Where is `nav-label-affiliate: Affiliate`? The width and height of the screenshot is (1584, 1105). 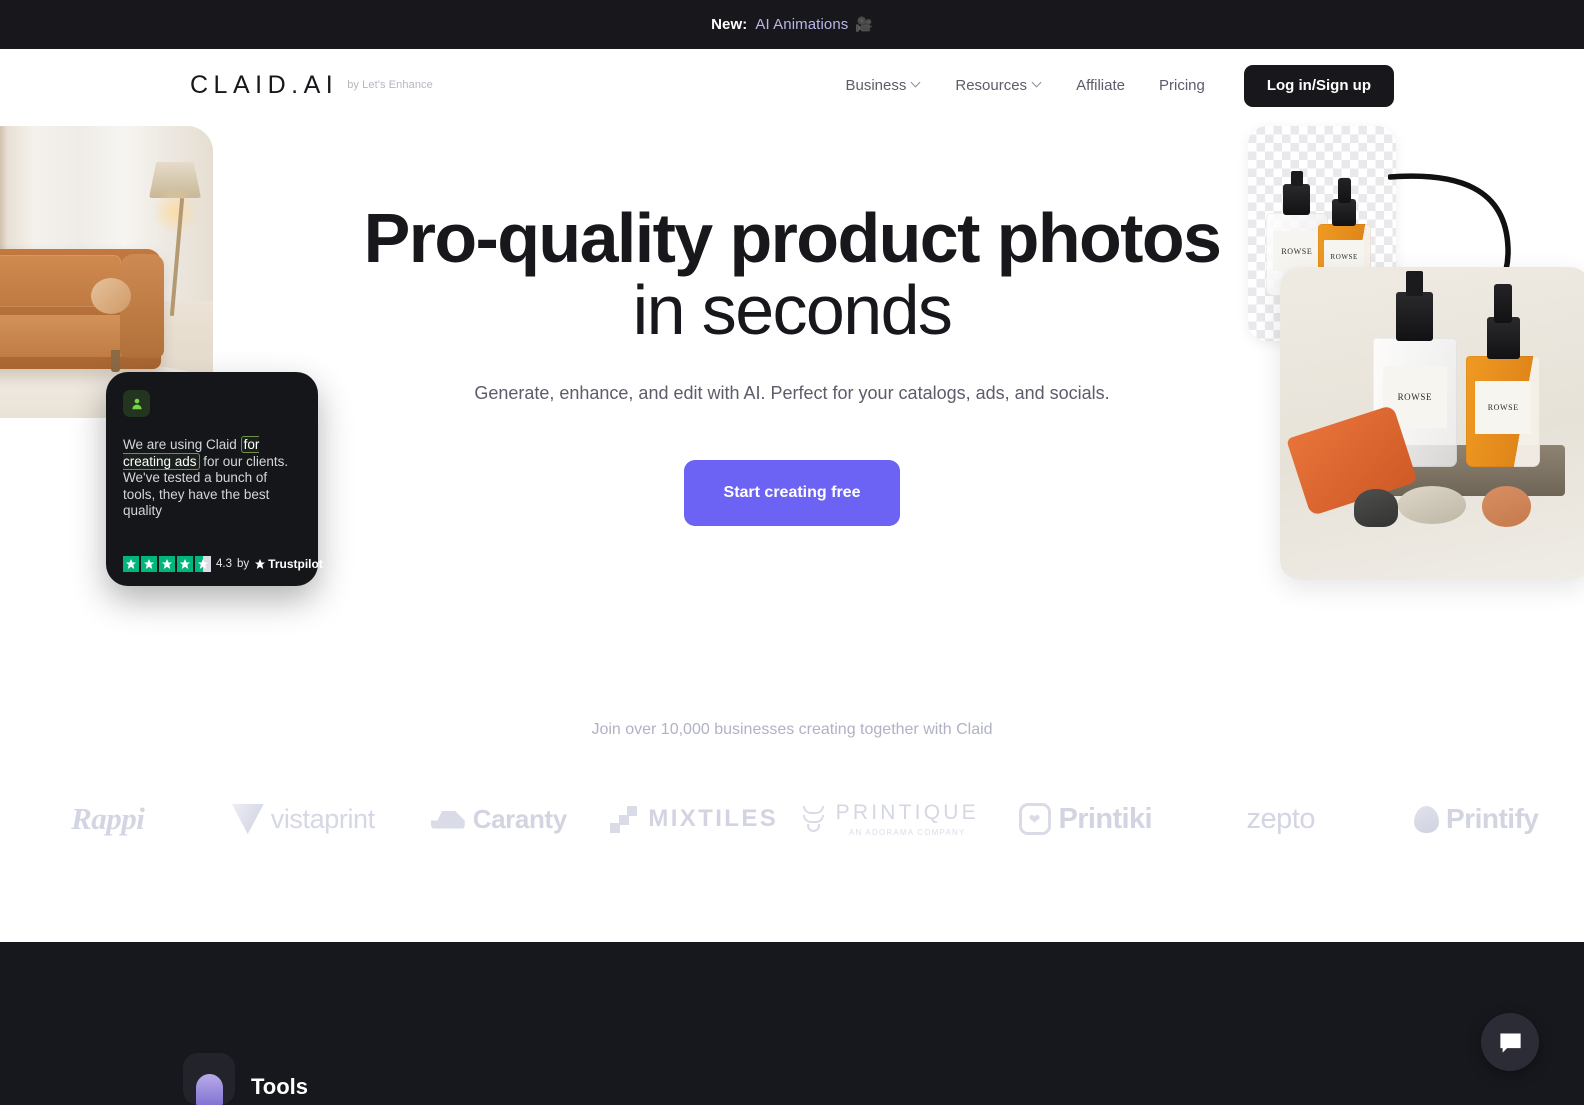
nav-label-affiliate: Affiliate is located at coordinates (1100, 85).